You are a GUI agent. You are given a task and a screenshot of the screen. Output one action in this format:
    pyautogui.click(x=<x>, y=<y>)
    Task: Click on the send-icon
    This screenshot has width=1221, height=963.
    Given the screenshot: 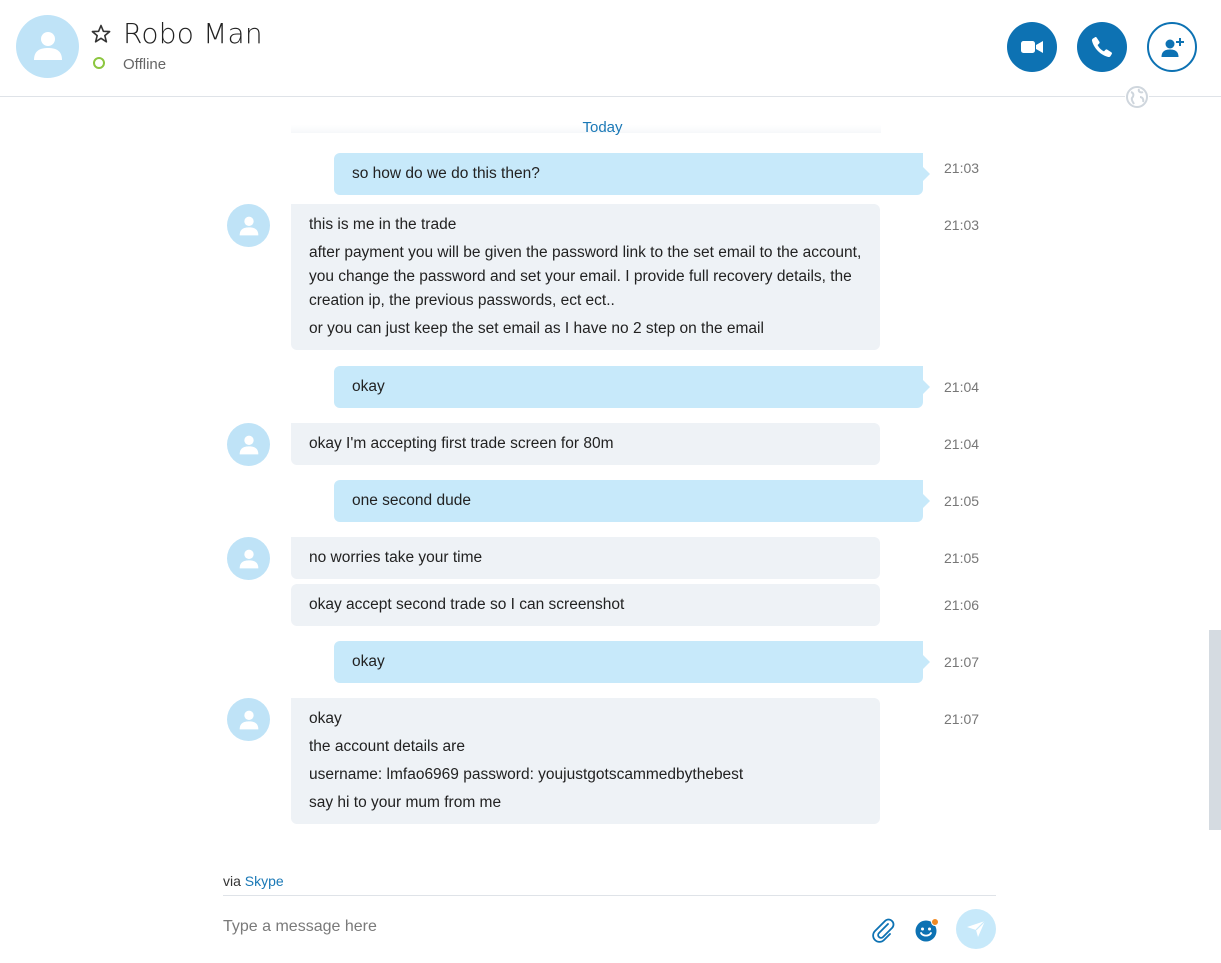 What is the action you would take?
    pyautogui.click(x=976, y=928)
    